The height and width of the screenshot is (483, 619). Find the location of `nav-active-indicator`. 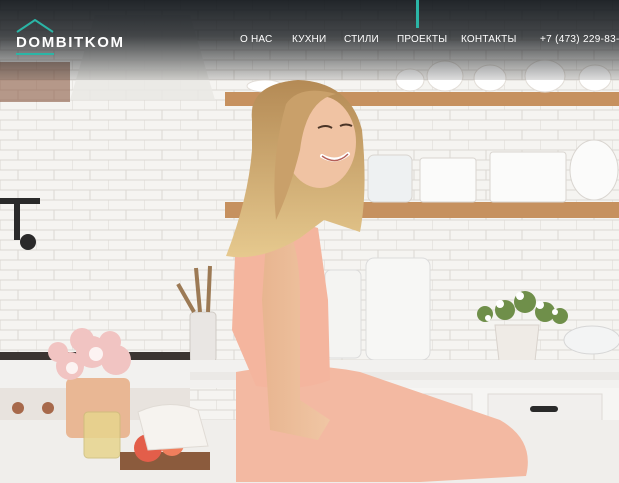

nav-active-indicator is located at coordinates (417, 14).